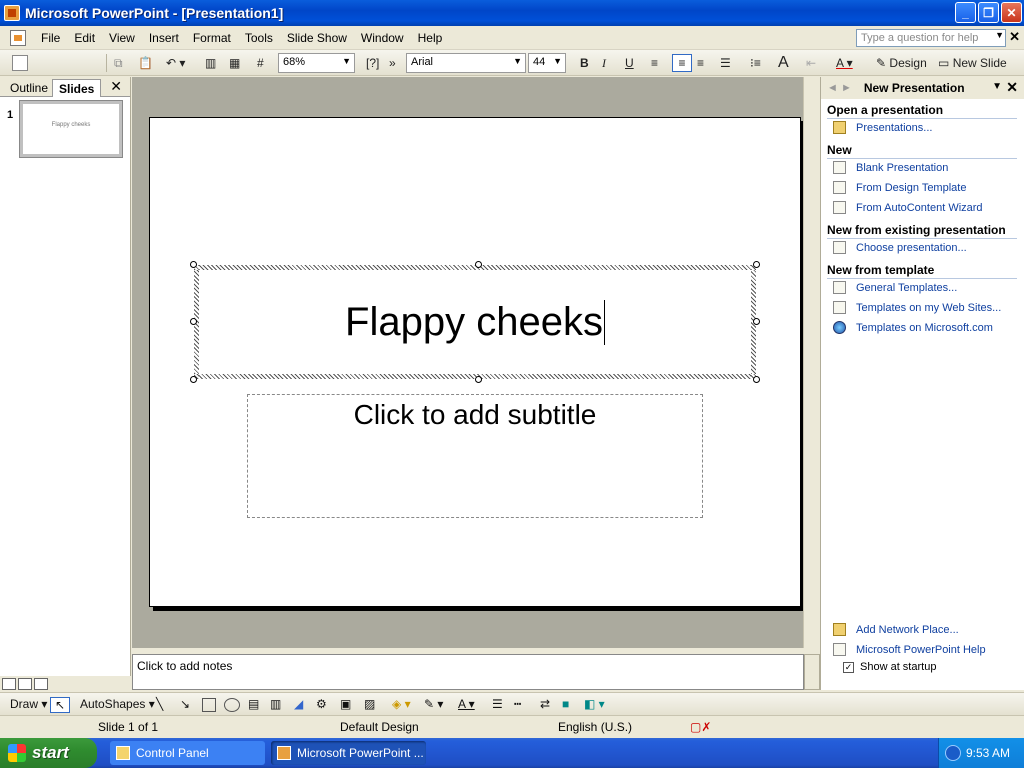 This screenshot has height=768, width=1024. What do you see at coordinates (209, 705) in the screenshot?
I see `rectangle-icon` at bounding box center [209, 705].